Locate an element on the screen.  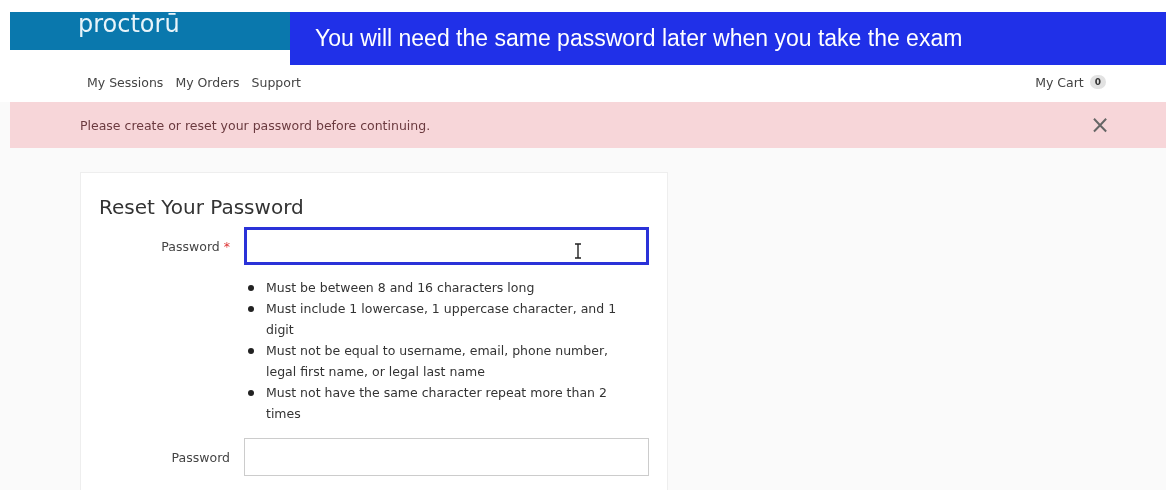
alert-message: Please create or reset your password before continuing. is located at coordinates (255, 125).